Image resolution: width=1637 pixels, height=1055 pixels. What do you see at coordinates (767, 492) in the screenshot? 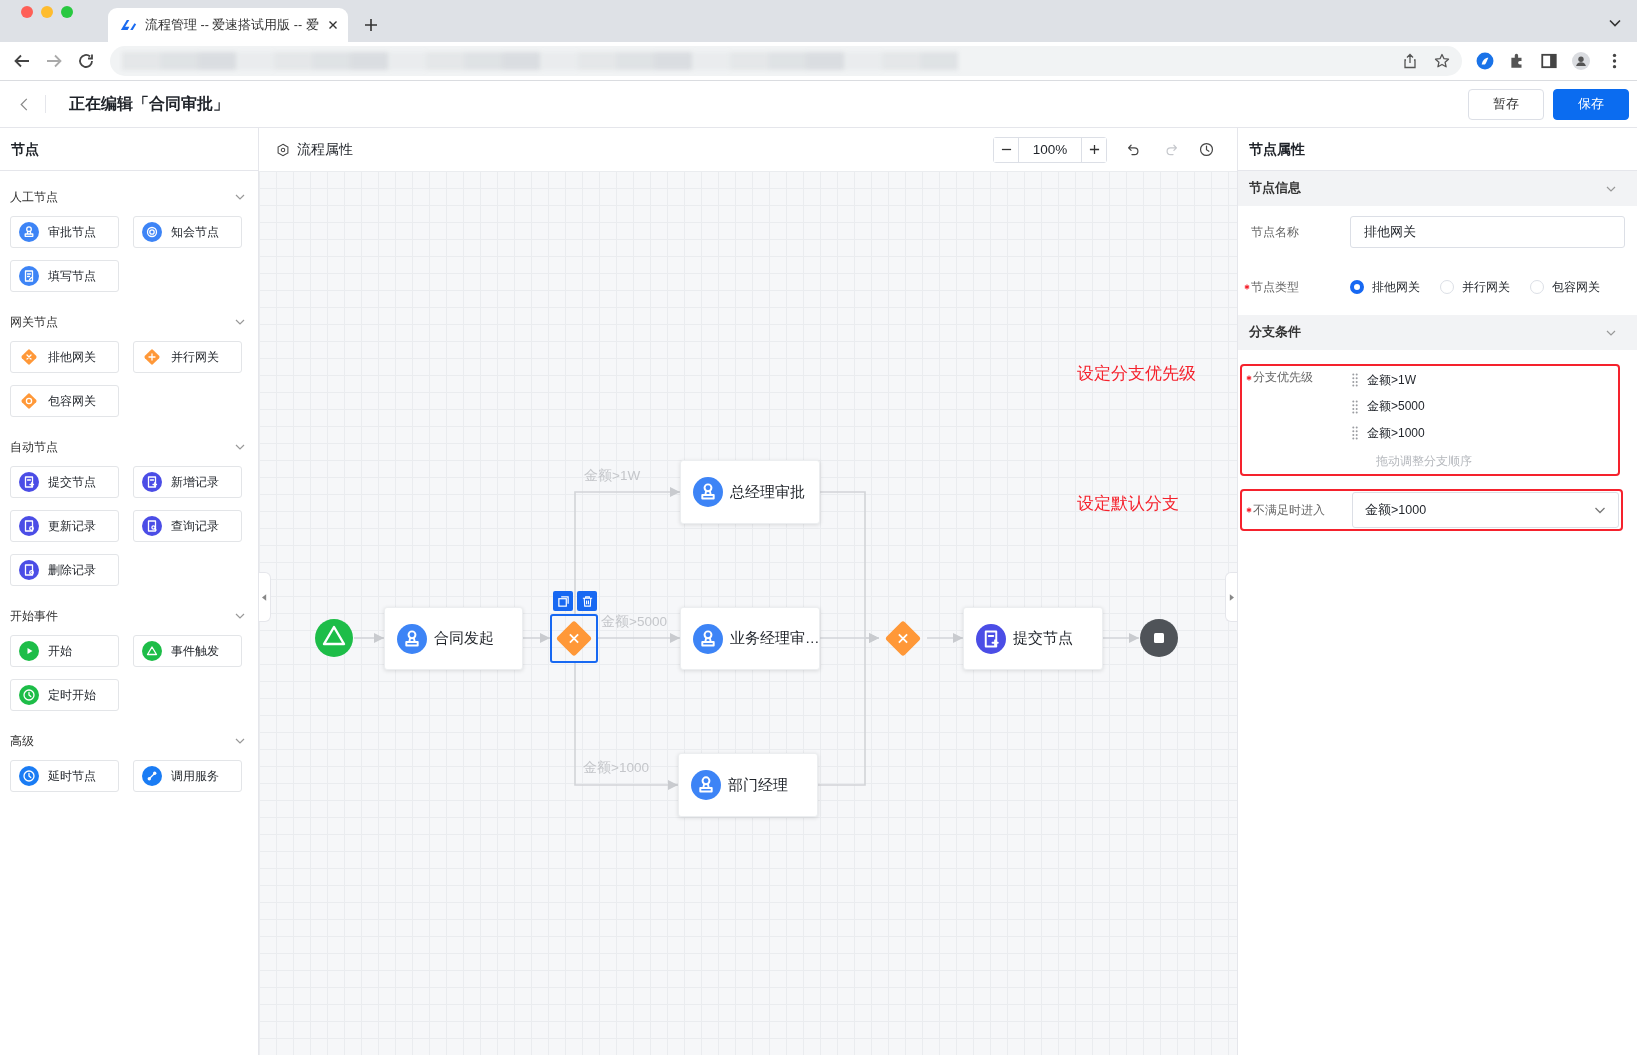
I see `node-label: 总经理审批` at bounding box center [767, 492].